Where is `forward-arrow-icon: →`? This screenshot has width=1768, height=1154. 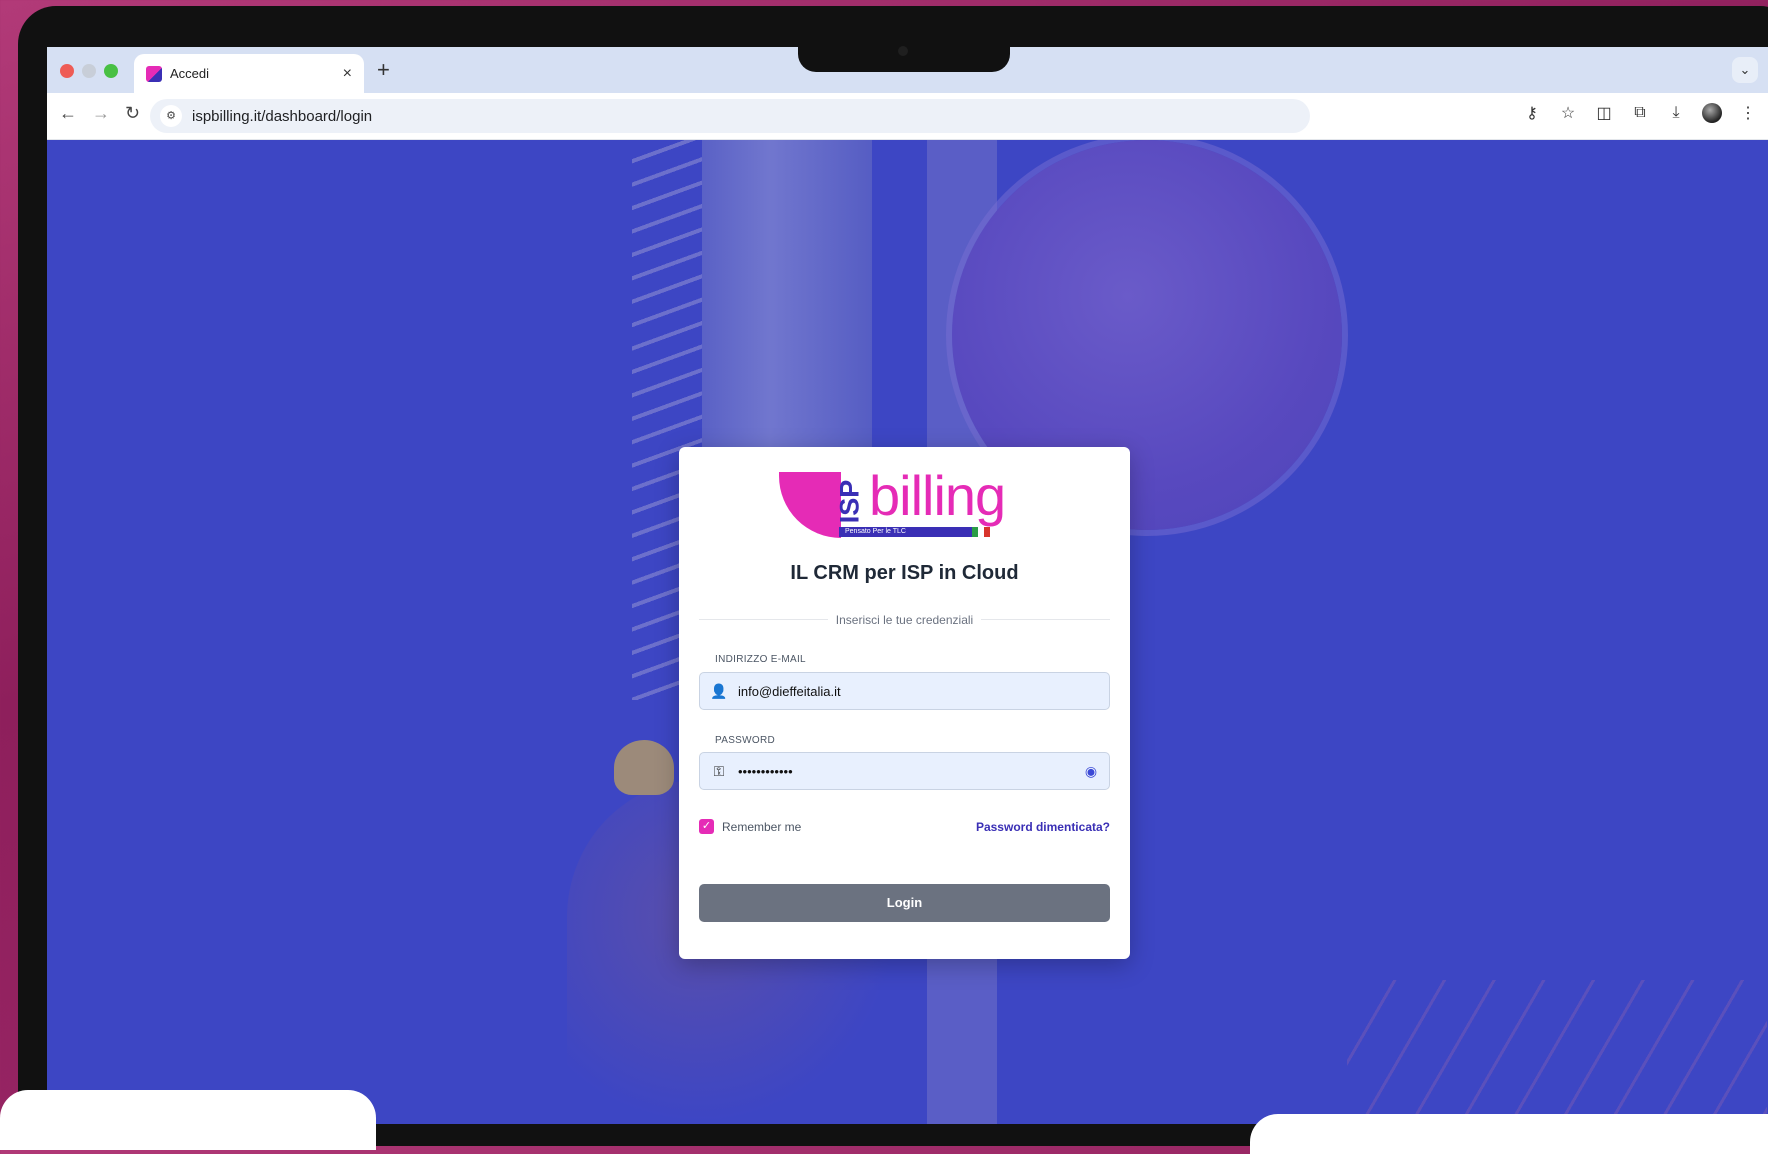
forward-arrow-icon: → is located at coordinates (101, 113).